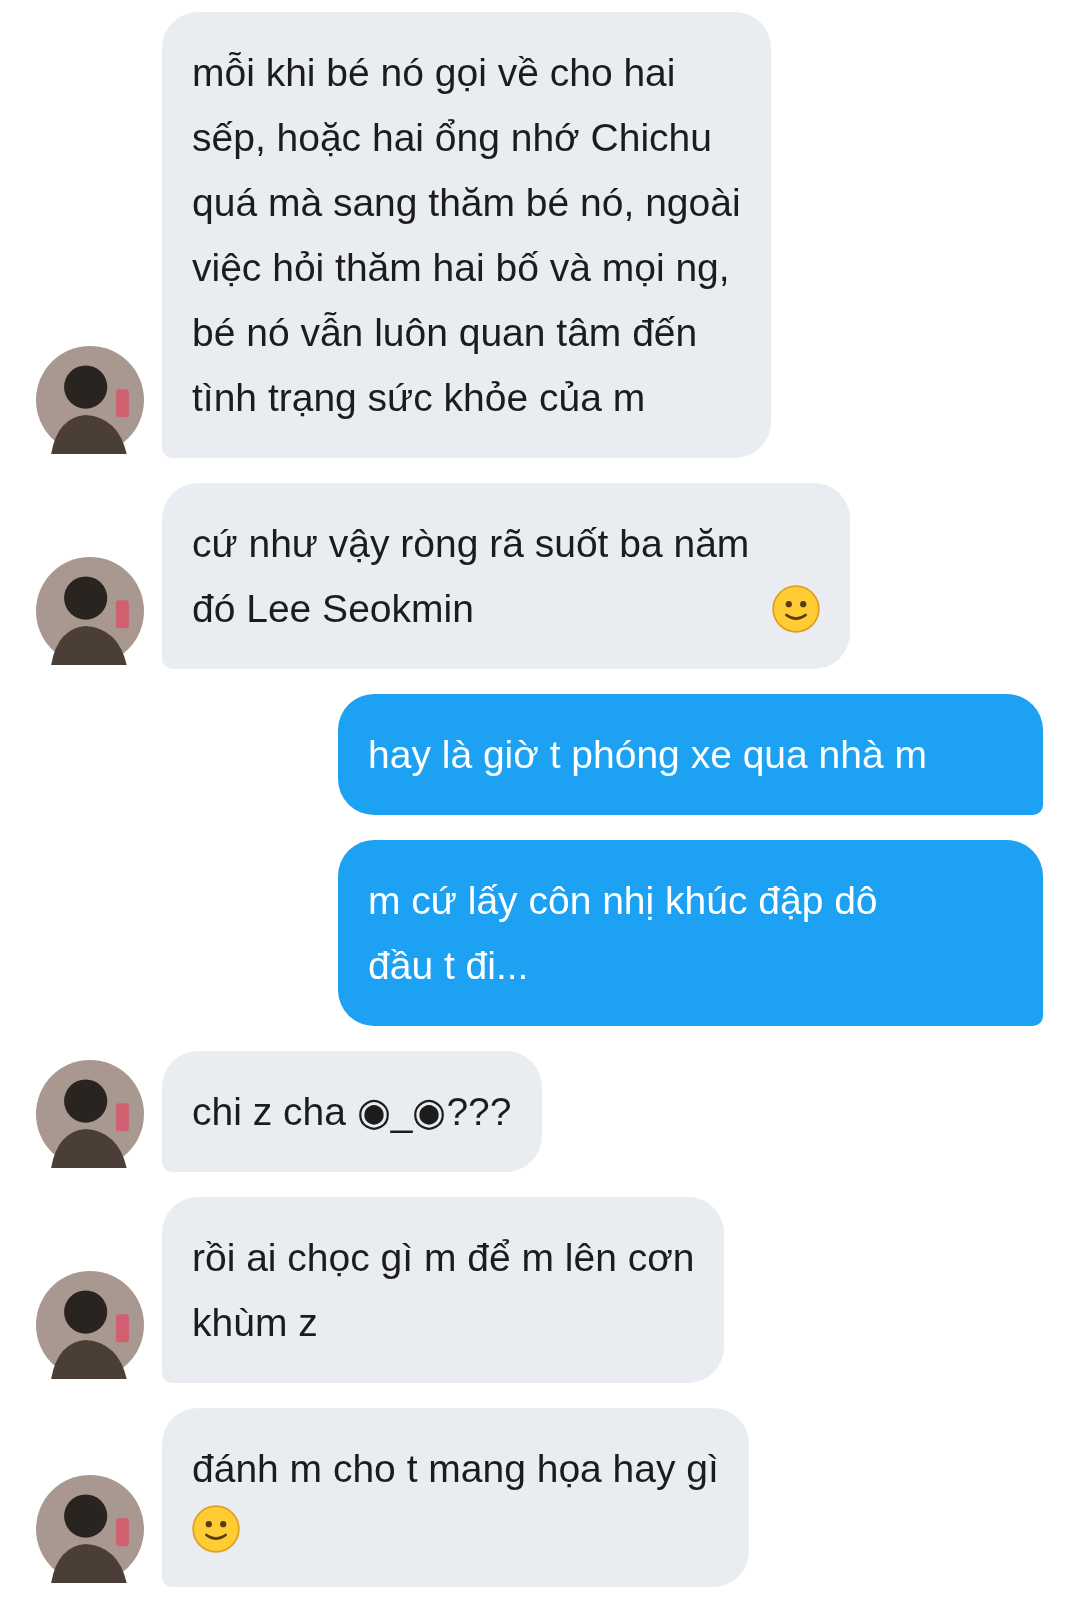 Image resolution: width=1080 pixels, height=1608 pixels. What do you see at coordinates (647, 755) in the screenshot?
I see `message-text: hay là giờ t phóng xe qua nhà m` at bounding box center [647, 755].